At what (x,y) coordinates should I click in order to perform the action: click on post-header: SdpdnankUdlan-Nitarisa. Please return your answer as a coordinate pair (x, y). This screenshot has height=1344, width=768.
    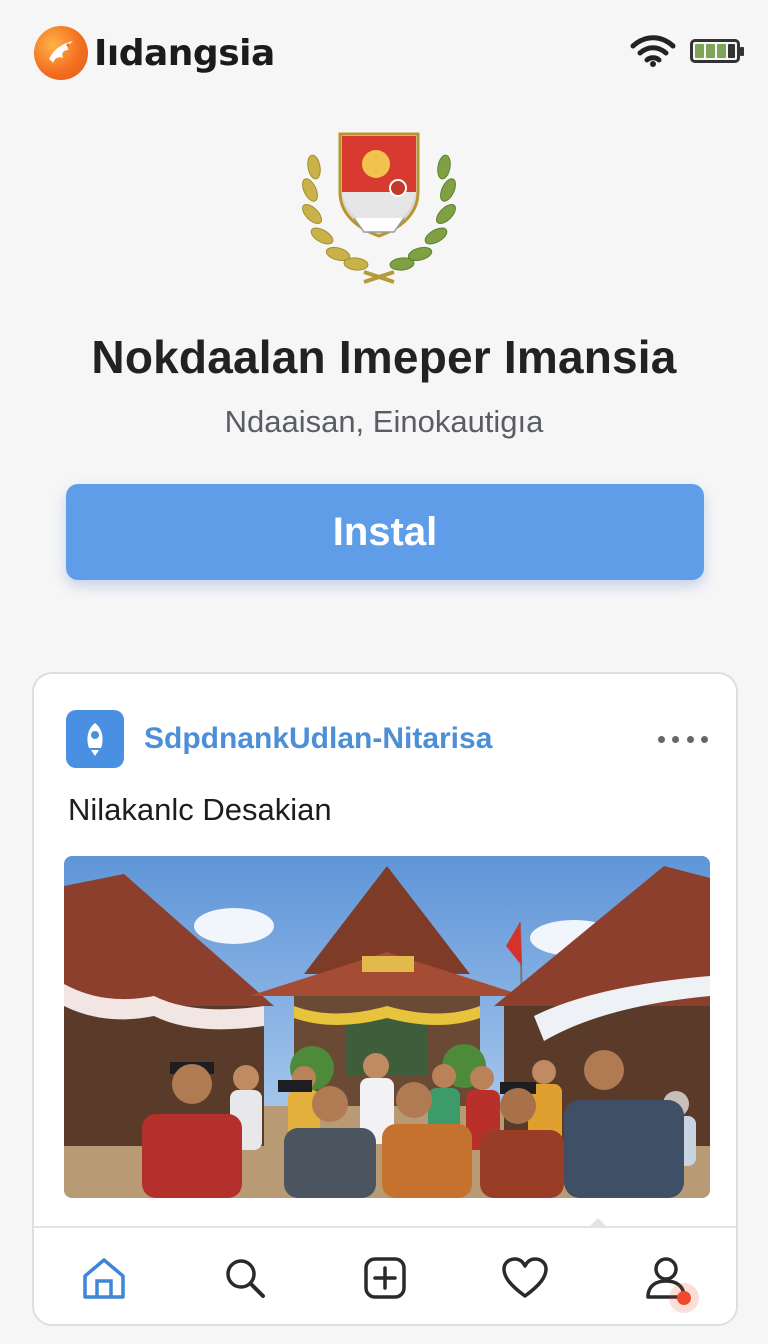
    Looking at the image, I should click on (387, 739).